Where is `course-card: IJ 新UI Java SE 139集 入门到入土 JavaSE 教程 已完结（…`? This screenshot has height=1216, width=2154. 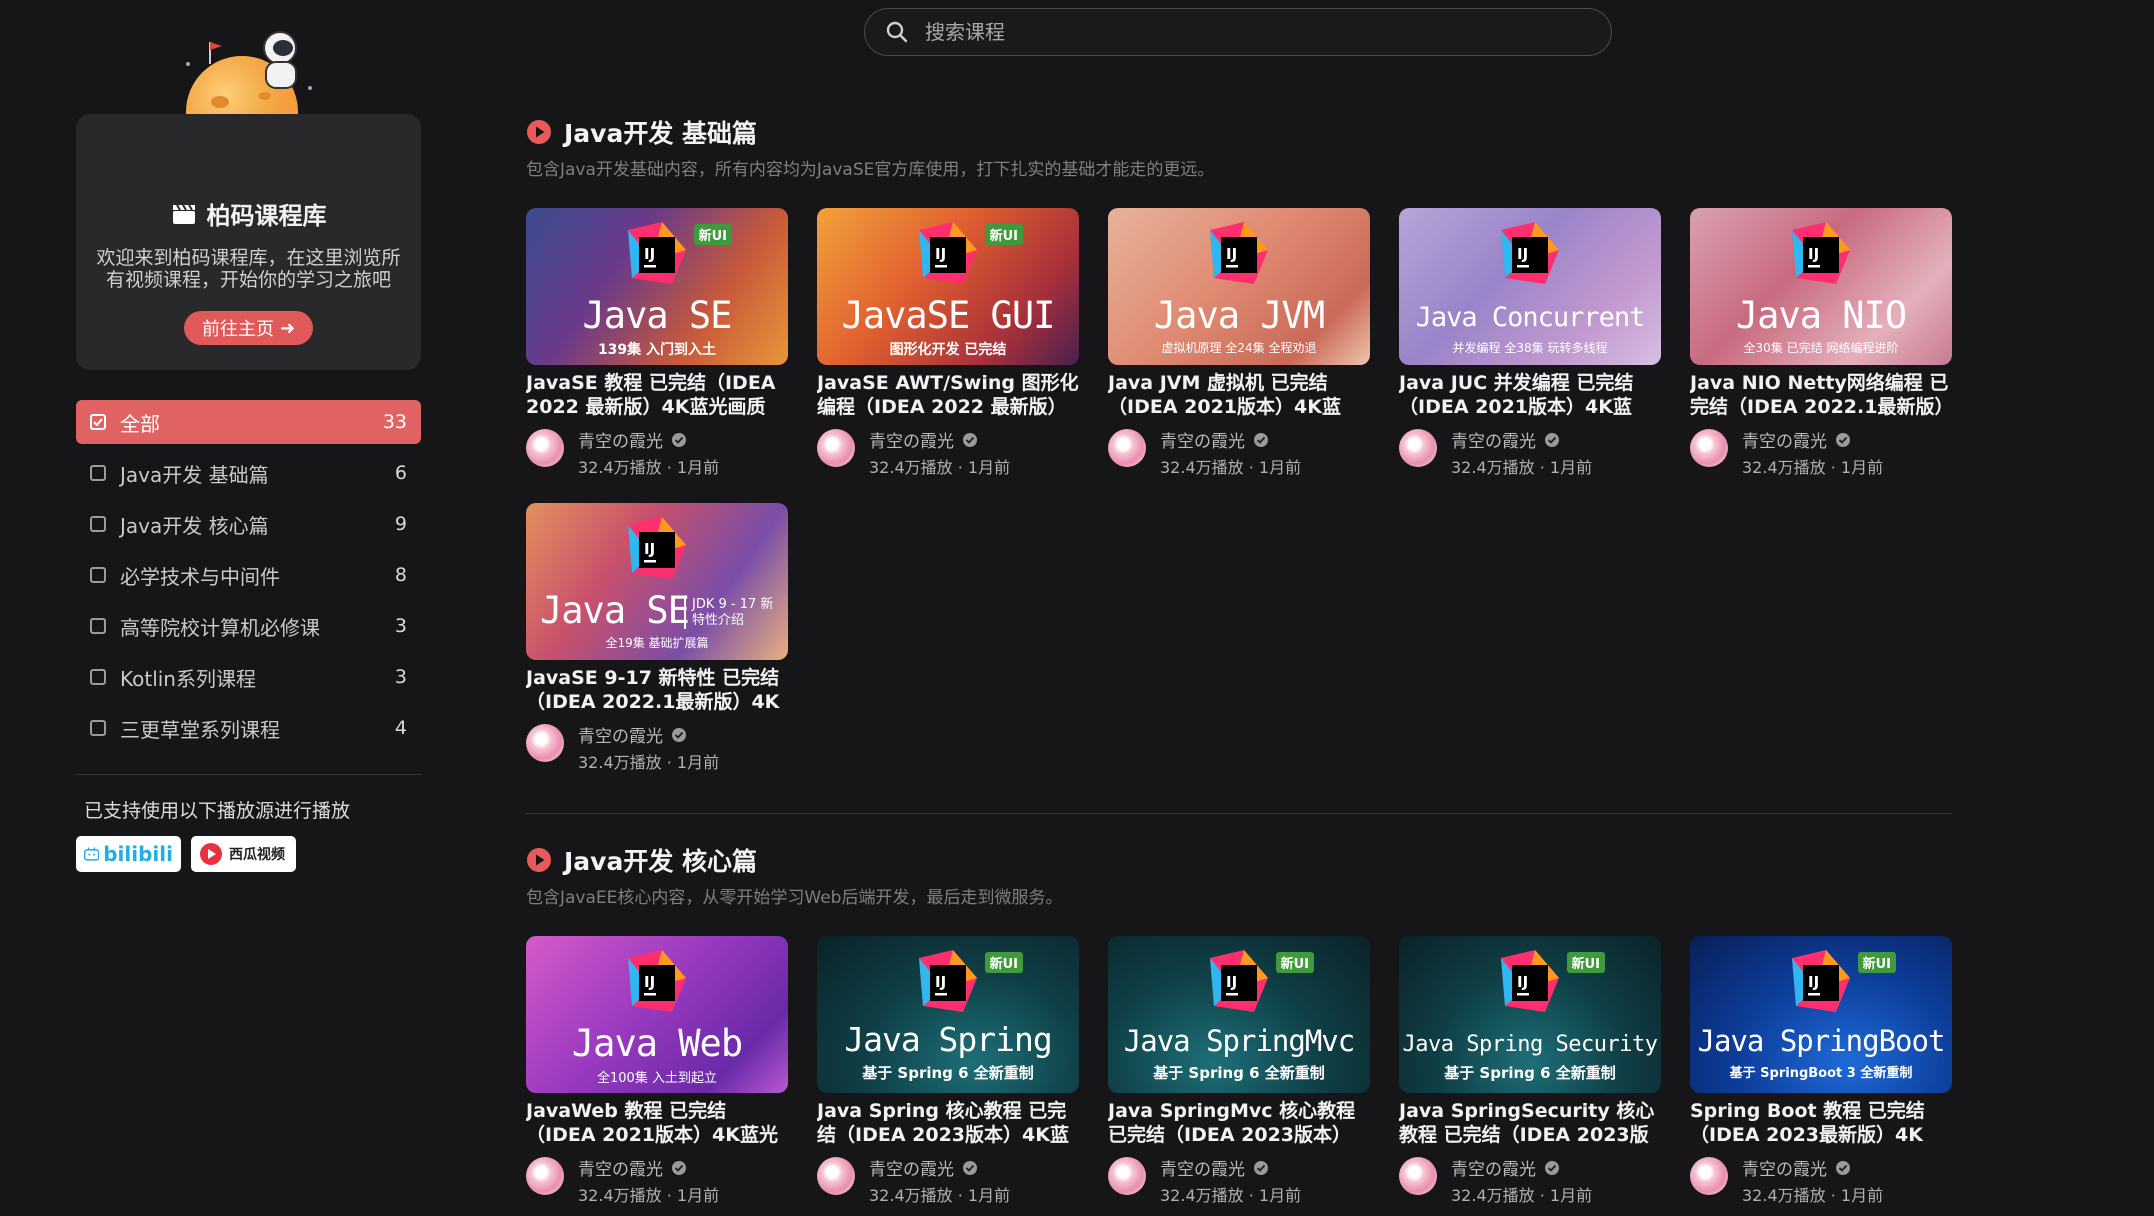
course-card: IJ 新UI Java SE 139集 入门到入土 JavaSE 教程 已完结（… is located at coordinates (657, 343).